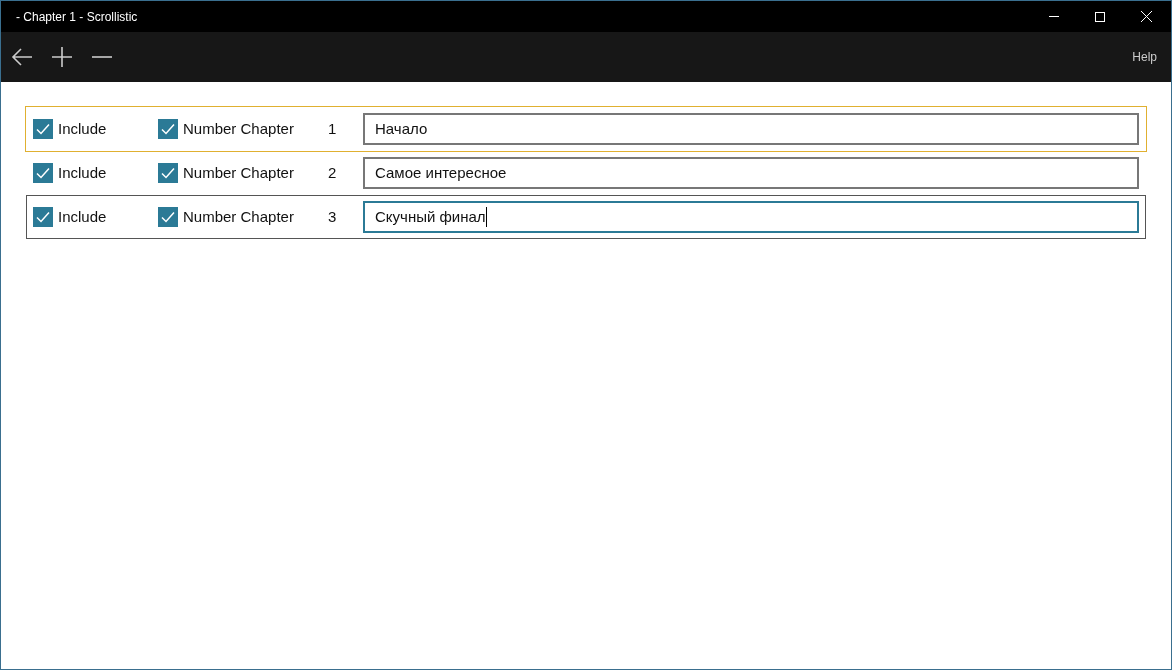 Image resolution: width=1172 pixels, height=670 pixels. I want to click on minimize-icon, so click(1054, 16).